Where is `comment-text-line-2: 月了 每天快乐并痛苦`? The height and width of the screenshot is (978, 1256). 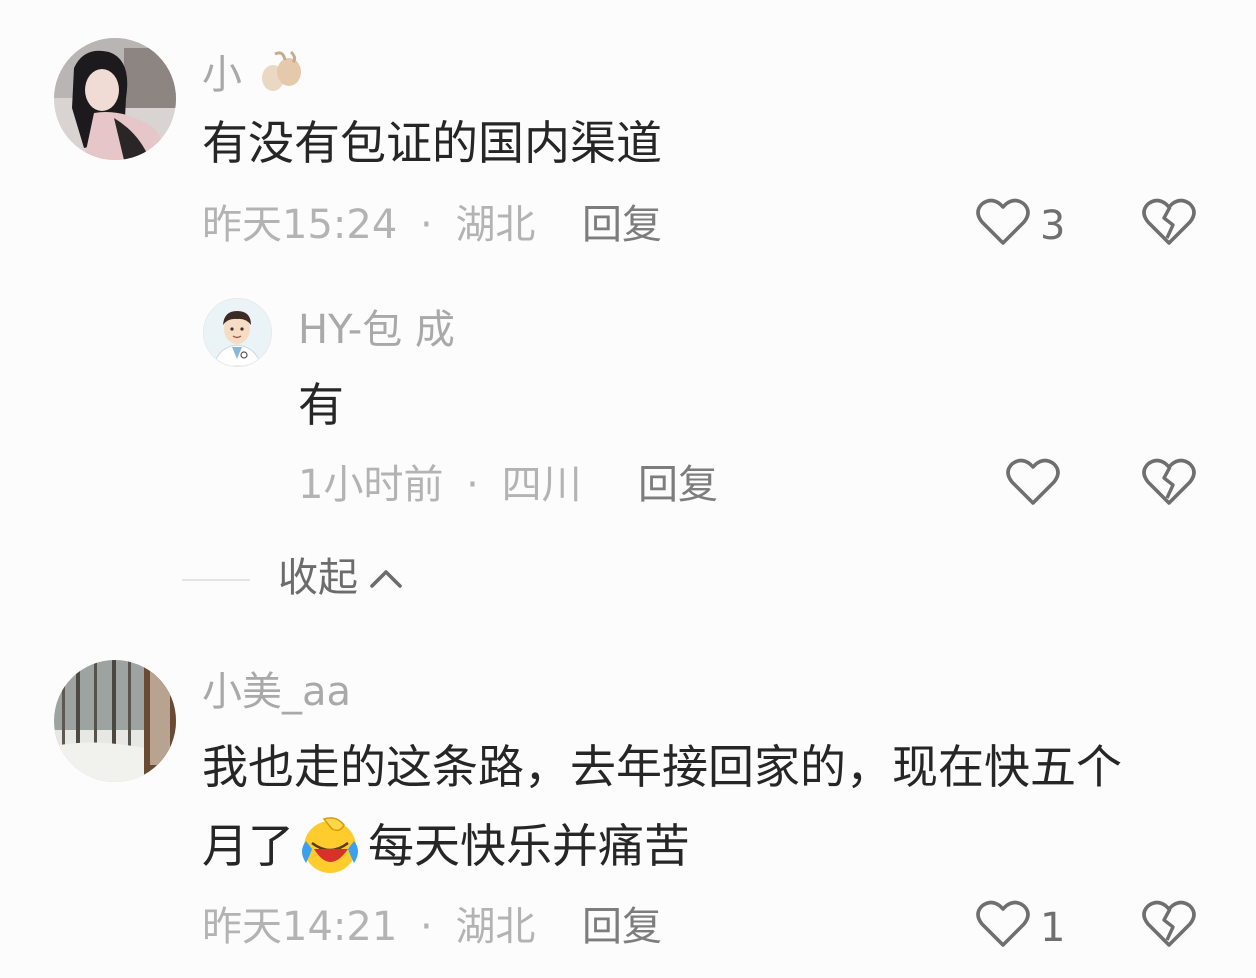 comment-text-line-2: 月了 每天快乐并痛苦 is located at coordinates (446, 846).